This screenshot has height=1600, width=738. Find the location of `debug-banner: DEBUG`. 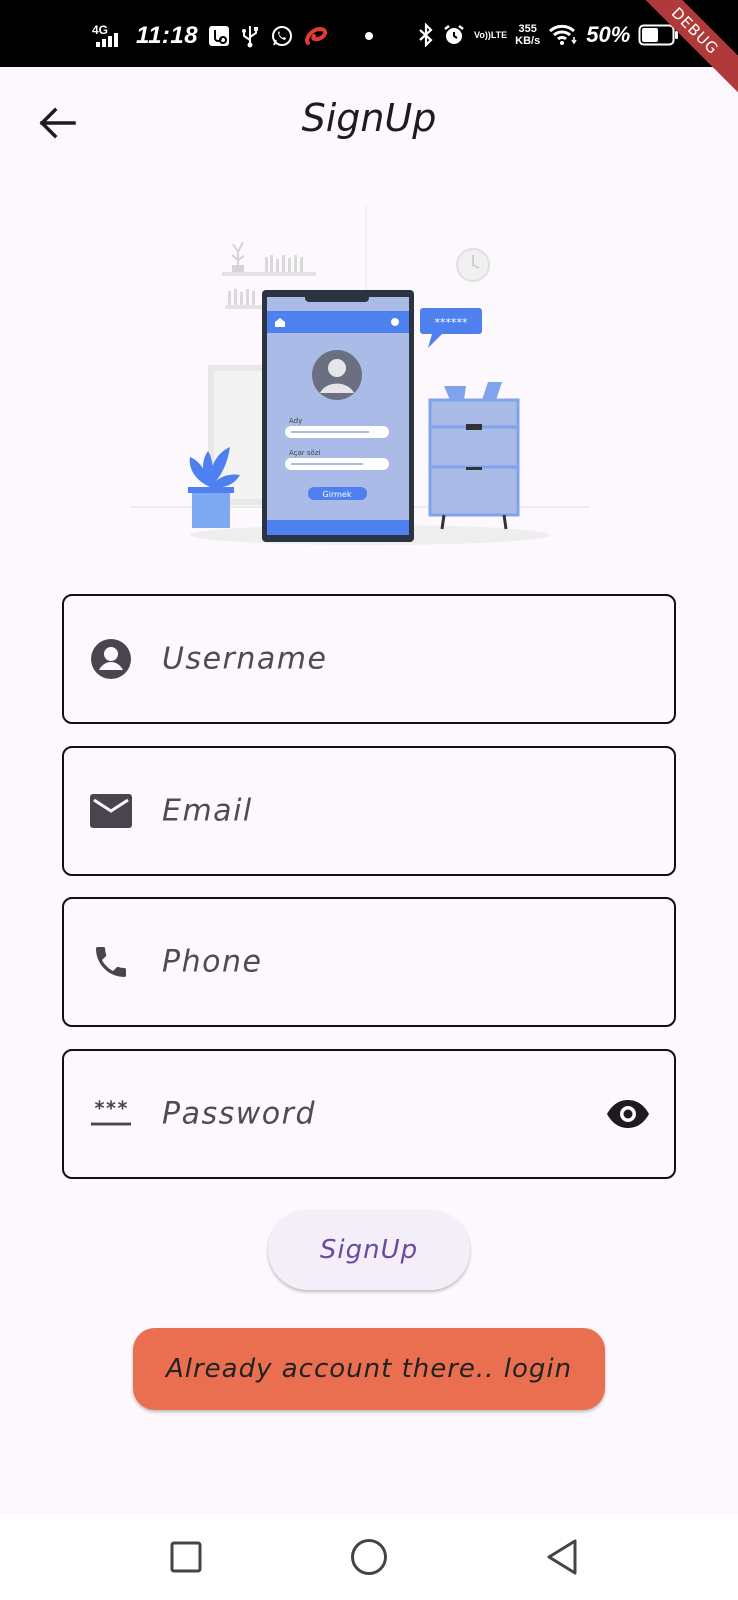

debug-banner: DEBUG is located at coordinates (681, 50).